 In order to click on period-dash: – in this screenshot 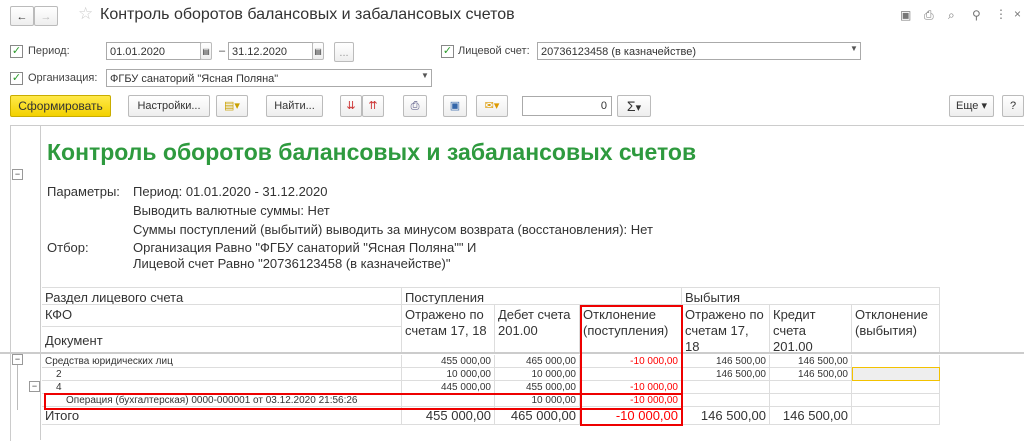, I will do `click(222, 51)`.